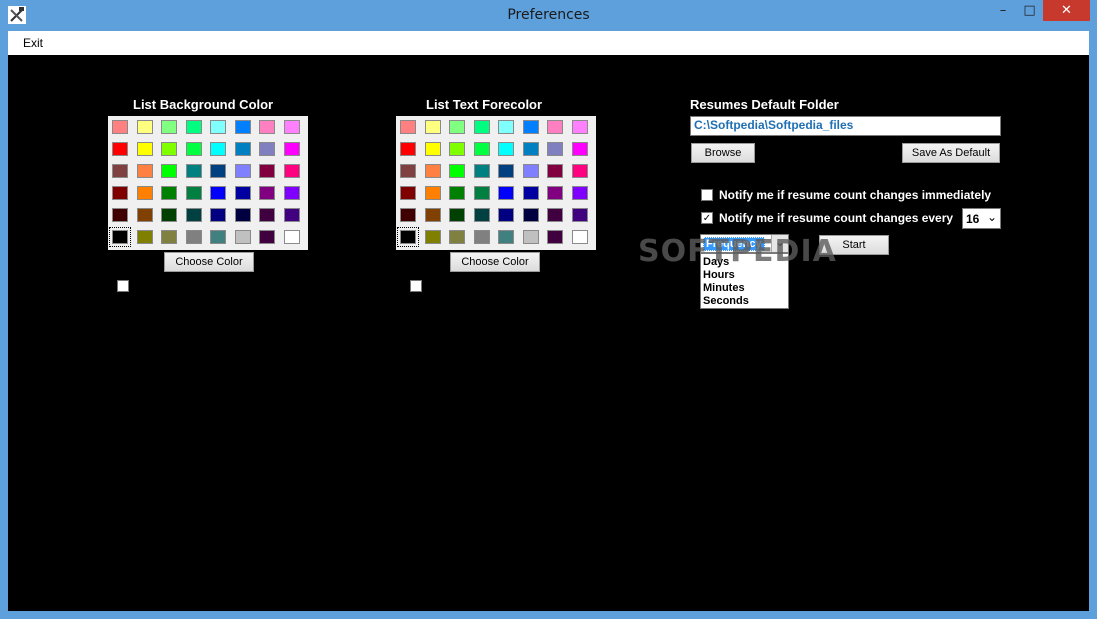 Image resolution: width=1097 pixels, height=619 pixels. What do you see at coordinates (845, 126) in the screenshot?
I see `folder-path-input: C:\Softpedia\Softpedia_files` at bounding box center [845, 126].